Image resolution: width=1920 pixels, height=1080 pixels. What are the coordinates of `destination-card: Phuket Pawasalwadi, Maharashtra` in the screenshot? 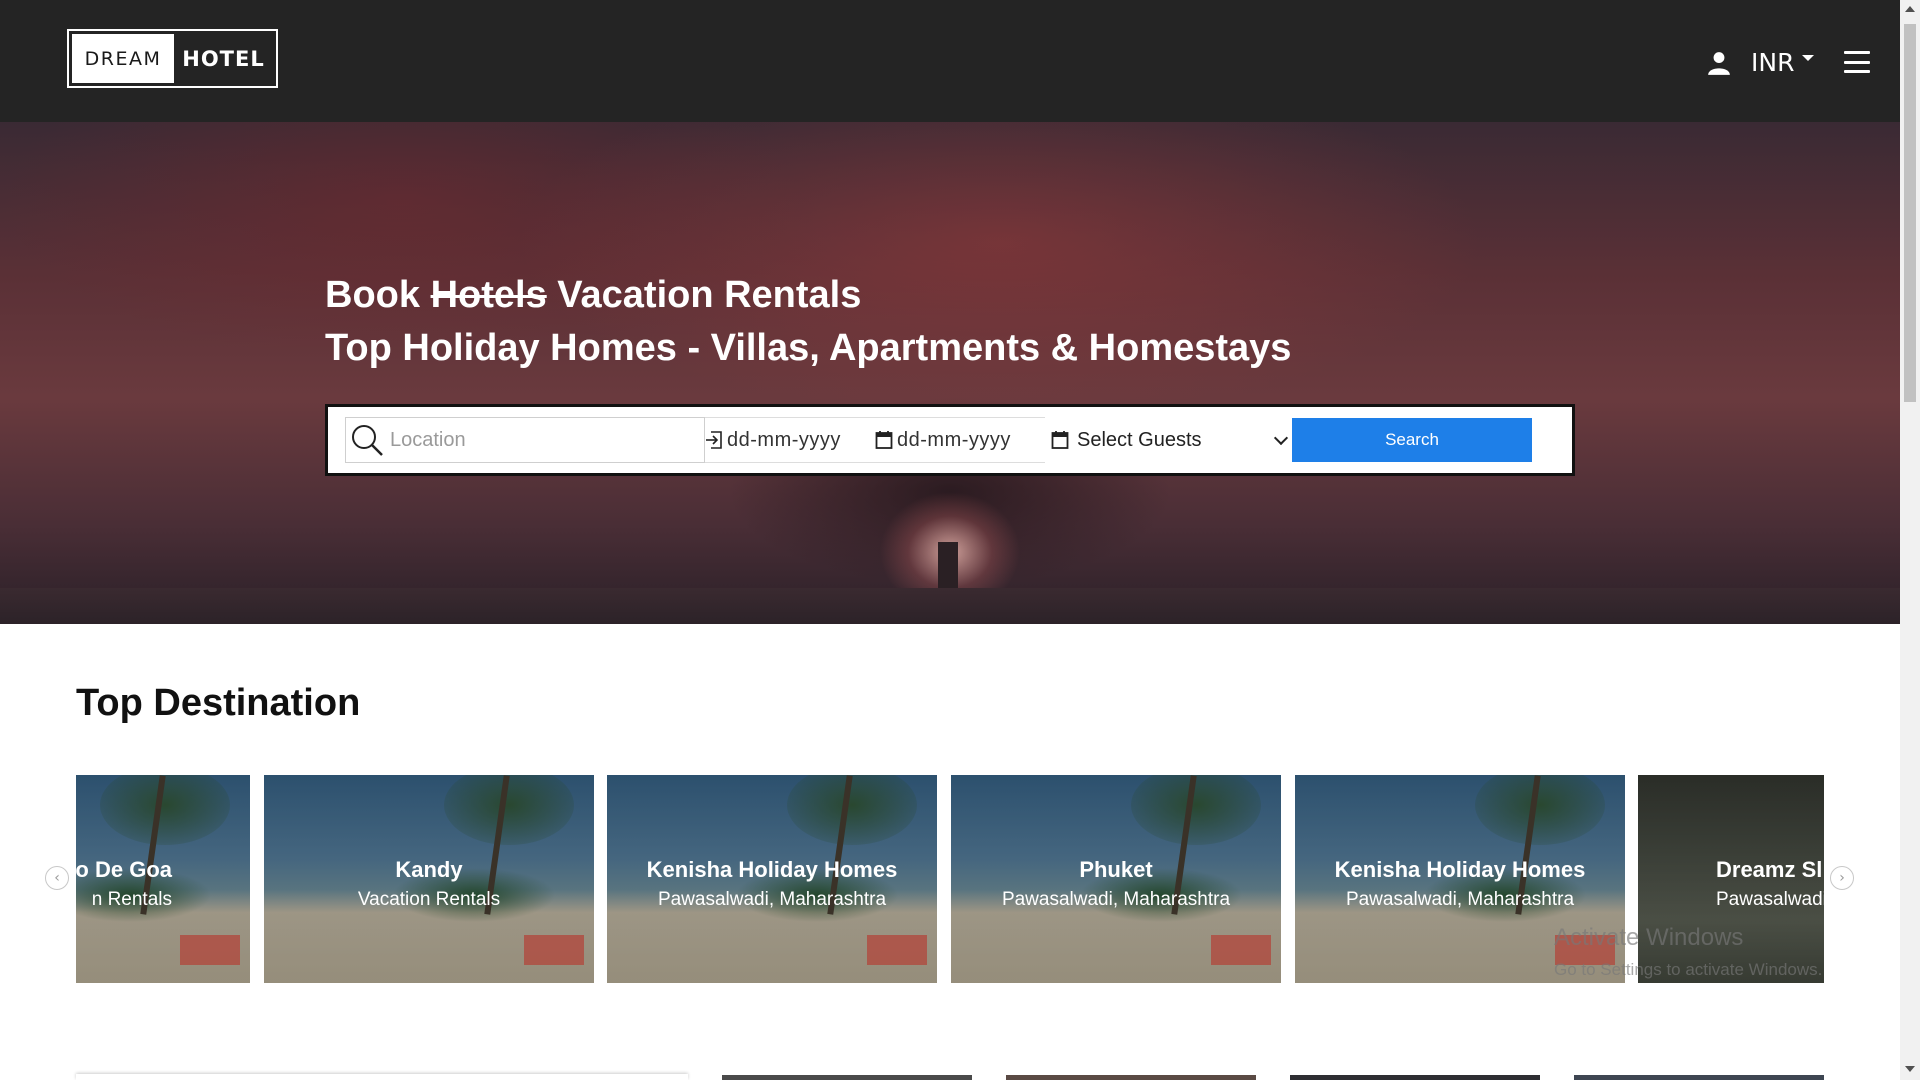 It's located at (1116, 879).